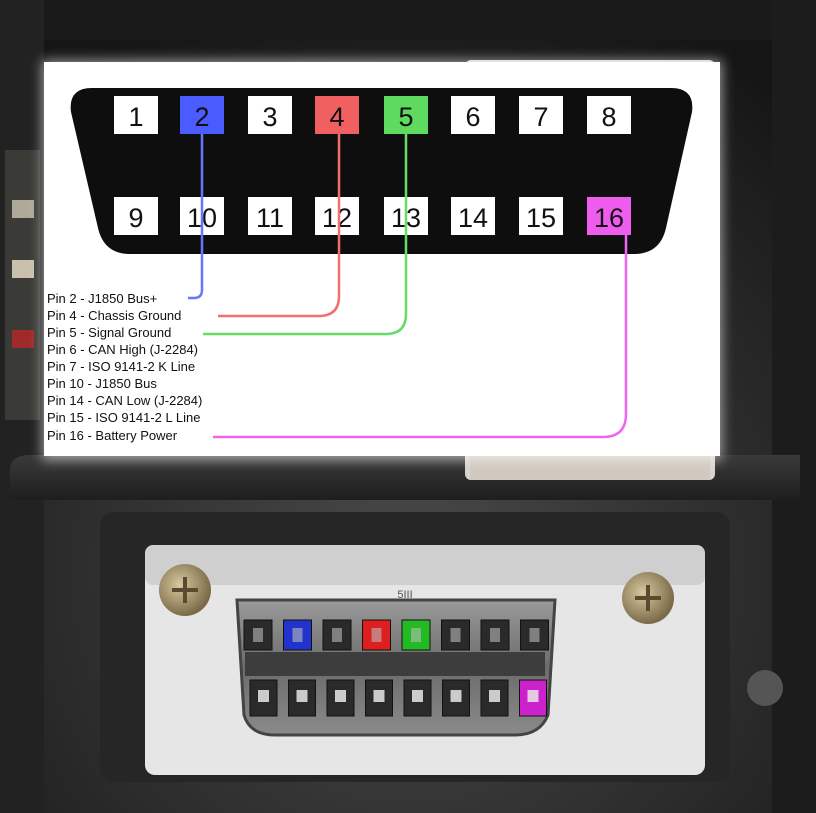  Describe the element at coordinates (22, 285) in the screenshot. I see `wiring-harness-left` at that location.